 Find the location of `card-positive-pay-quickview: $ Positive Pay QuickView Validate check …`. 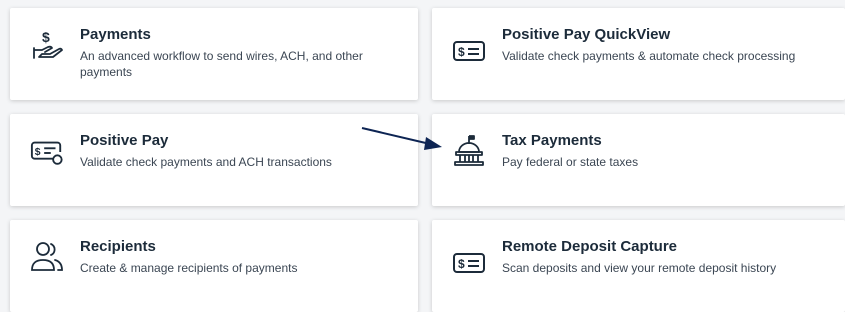

card-positive-pay-quickview: $ Positive Pay QuickView Validate check … is located at coordinates (638, 54).